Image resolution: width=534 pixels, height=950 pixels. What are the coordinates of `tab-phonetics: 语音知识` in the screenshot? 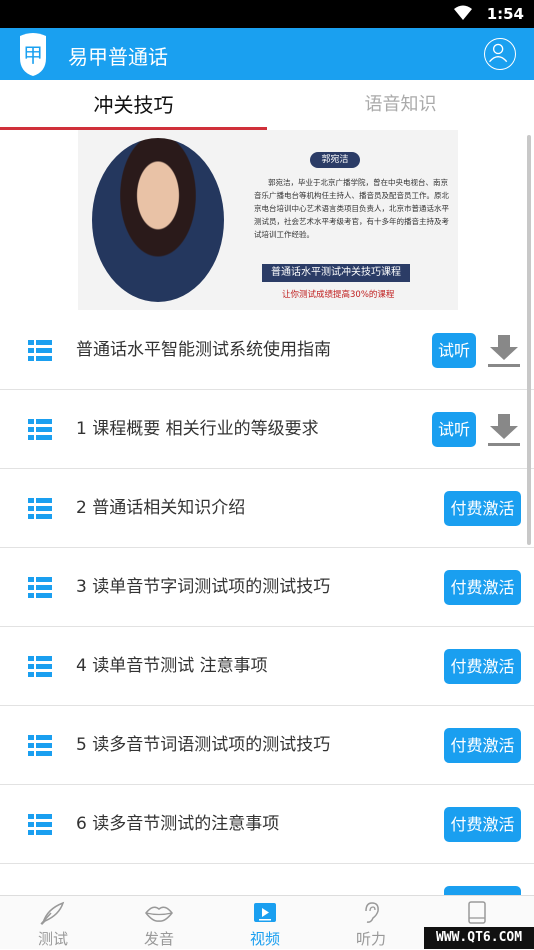 It's located at (400, 105).